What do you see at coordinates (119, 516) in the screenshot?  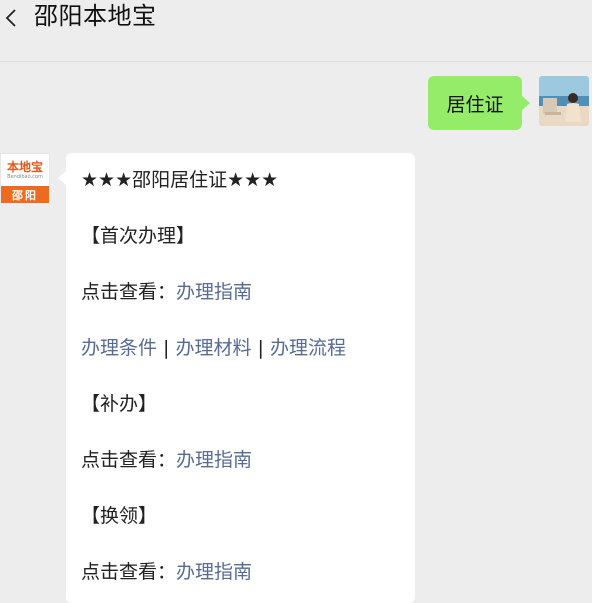 I see `section-renewal: 【换领】` at bounding box center [119, 516].